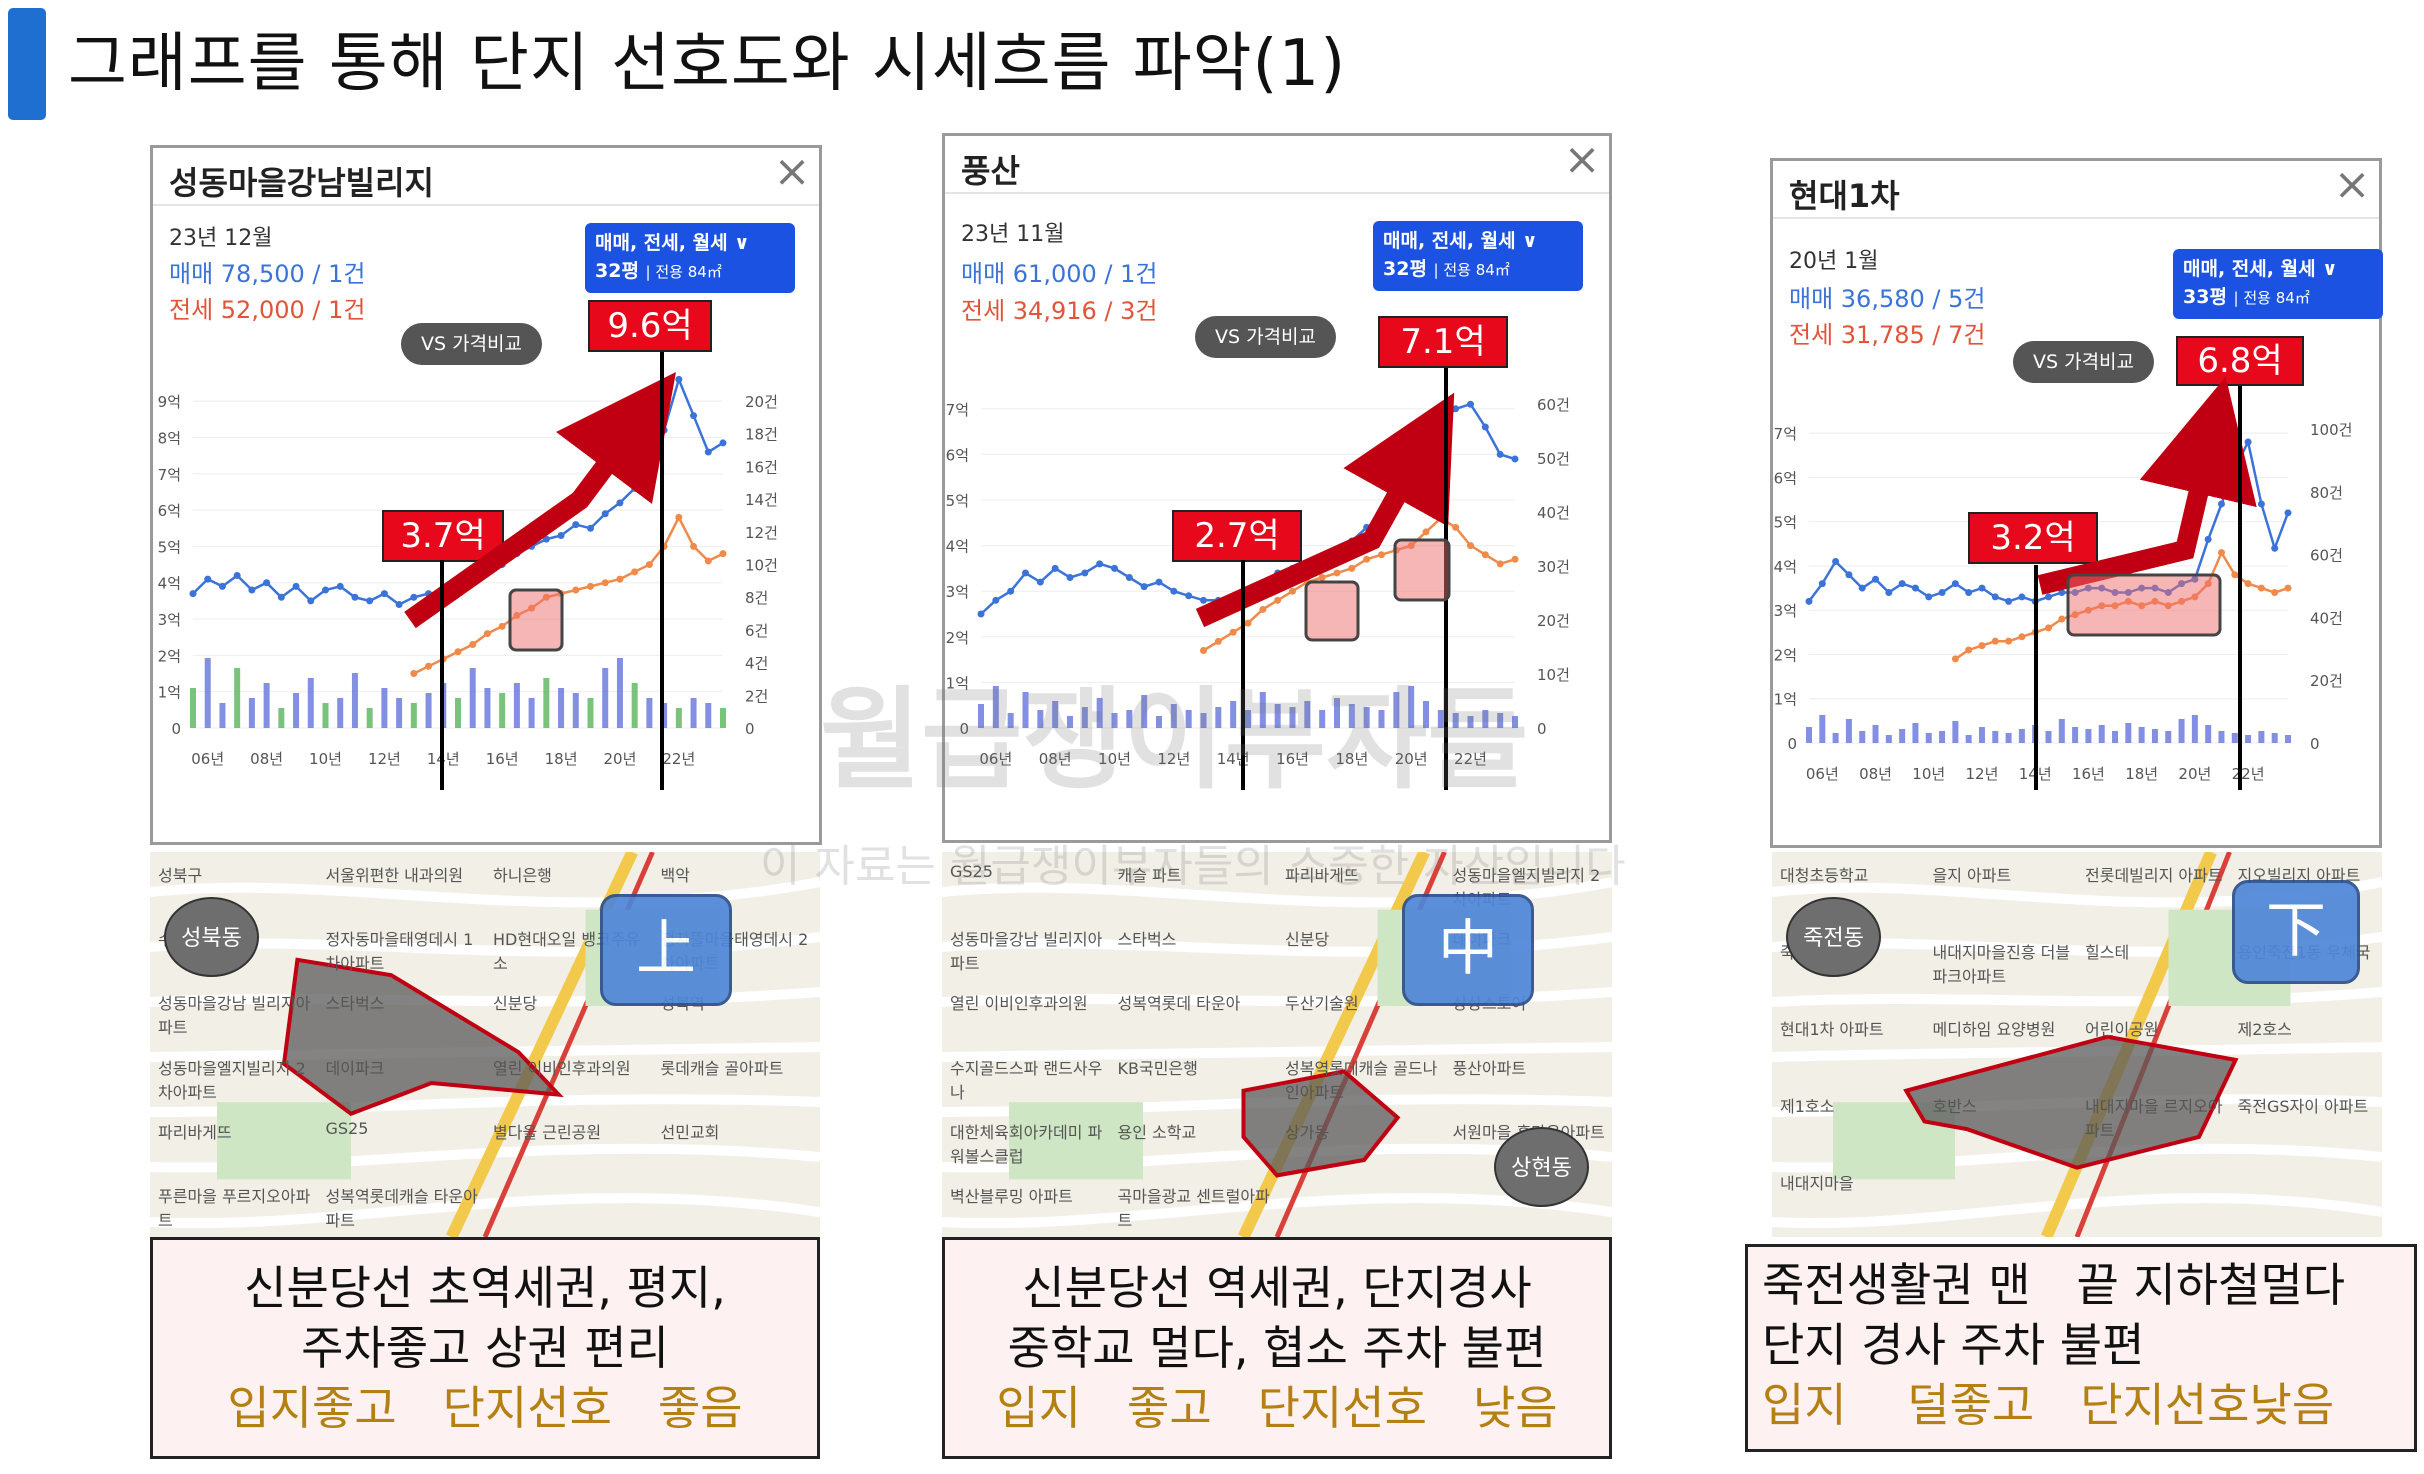 This screenshot has width=2424, height=1474. I want to click on map-label: 곡마을광교 센트럴아파트, so click(1193, 1208).